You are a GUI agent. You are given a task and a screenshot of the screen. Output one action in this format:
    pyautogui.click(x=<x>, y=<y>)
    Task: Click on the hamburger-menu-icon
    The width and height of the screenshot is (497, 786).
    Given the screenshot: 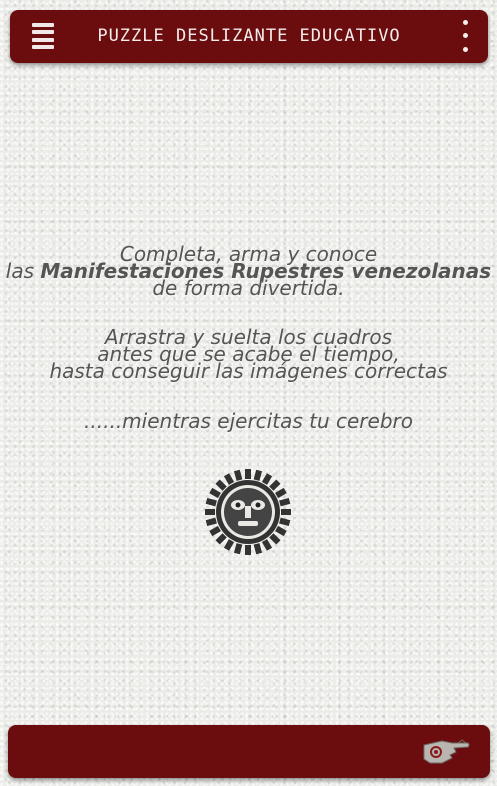 What is the action you would take?
    pyautogui.click(x=43, y=36)
    